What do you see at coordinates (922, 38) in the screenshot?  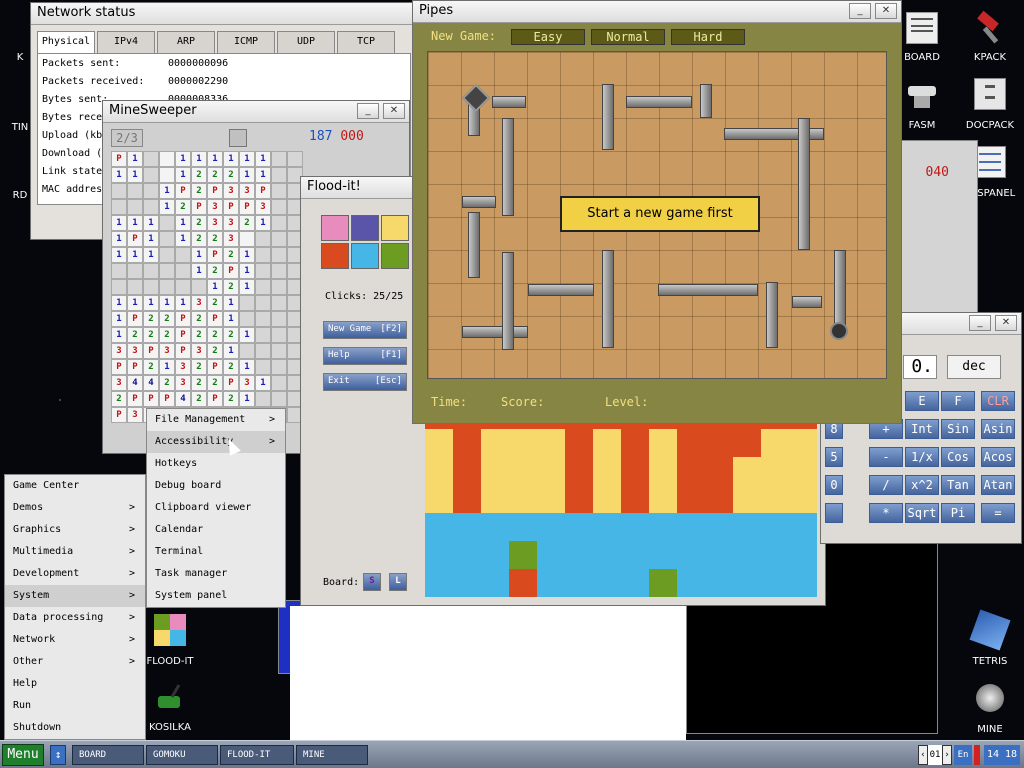 I see `desktop-icon-board: BOARD` at bounding box center [922, 38].